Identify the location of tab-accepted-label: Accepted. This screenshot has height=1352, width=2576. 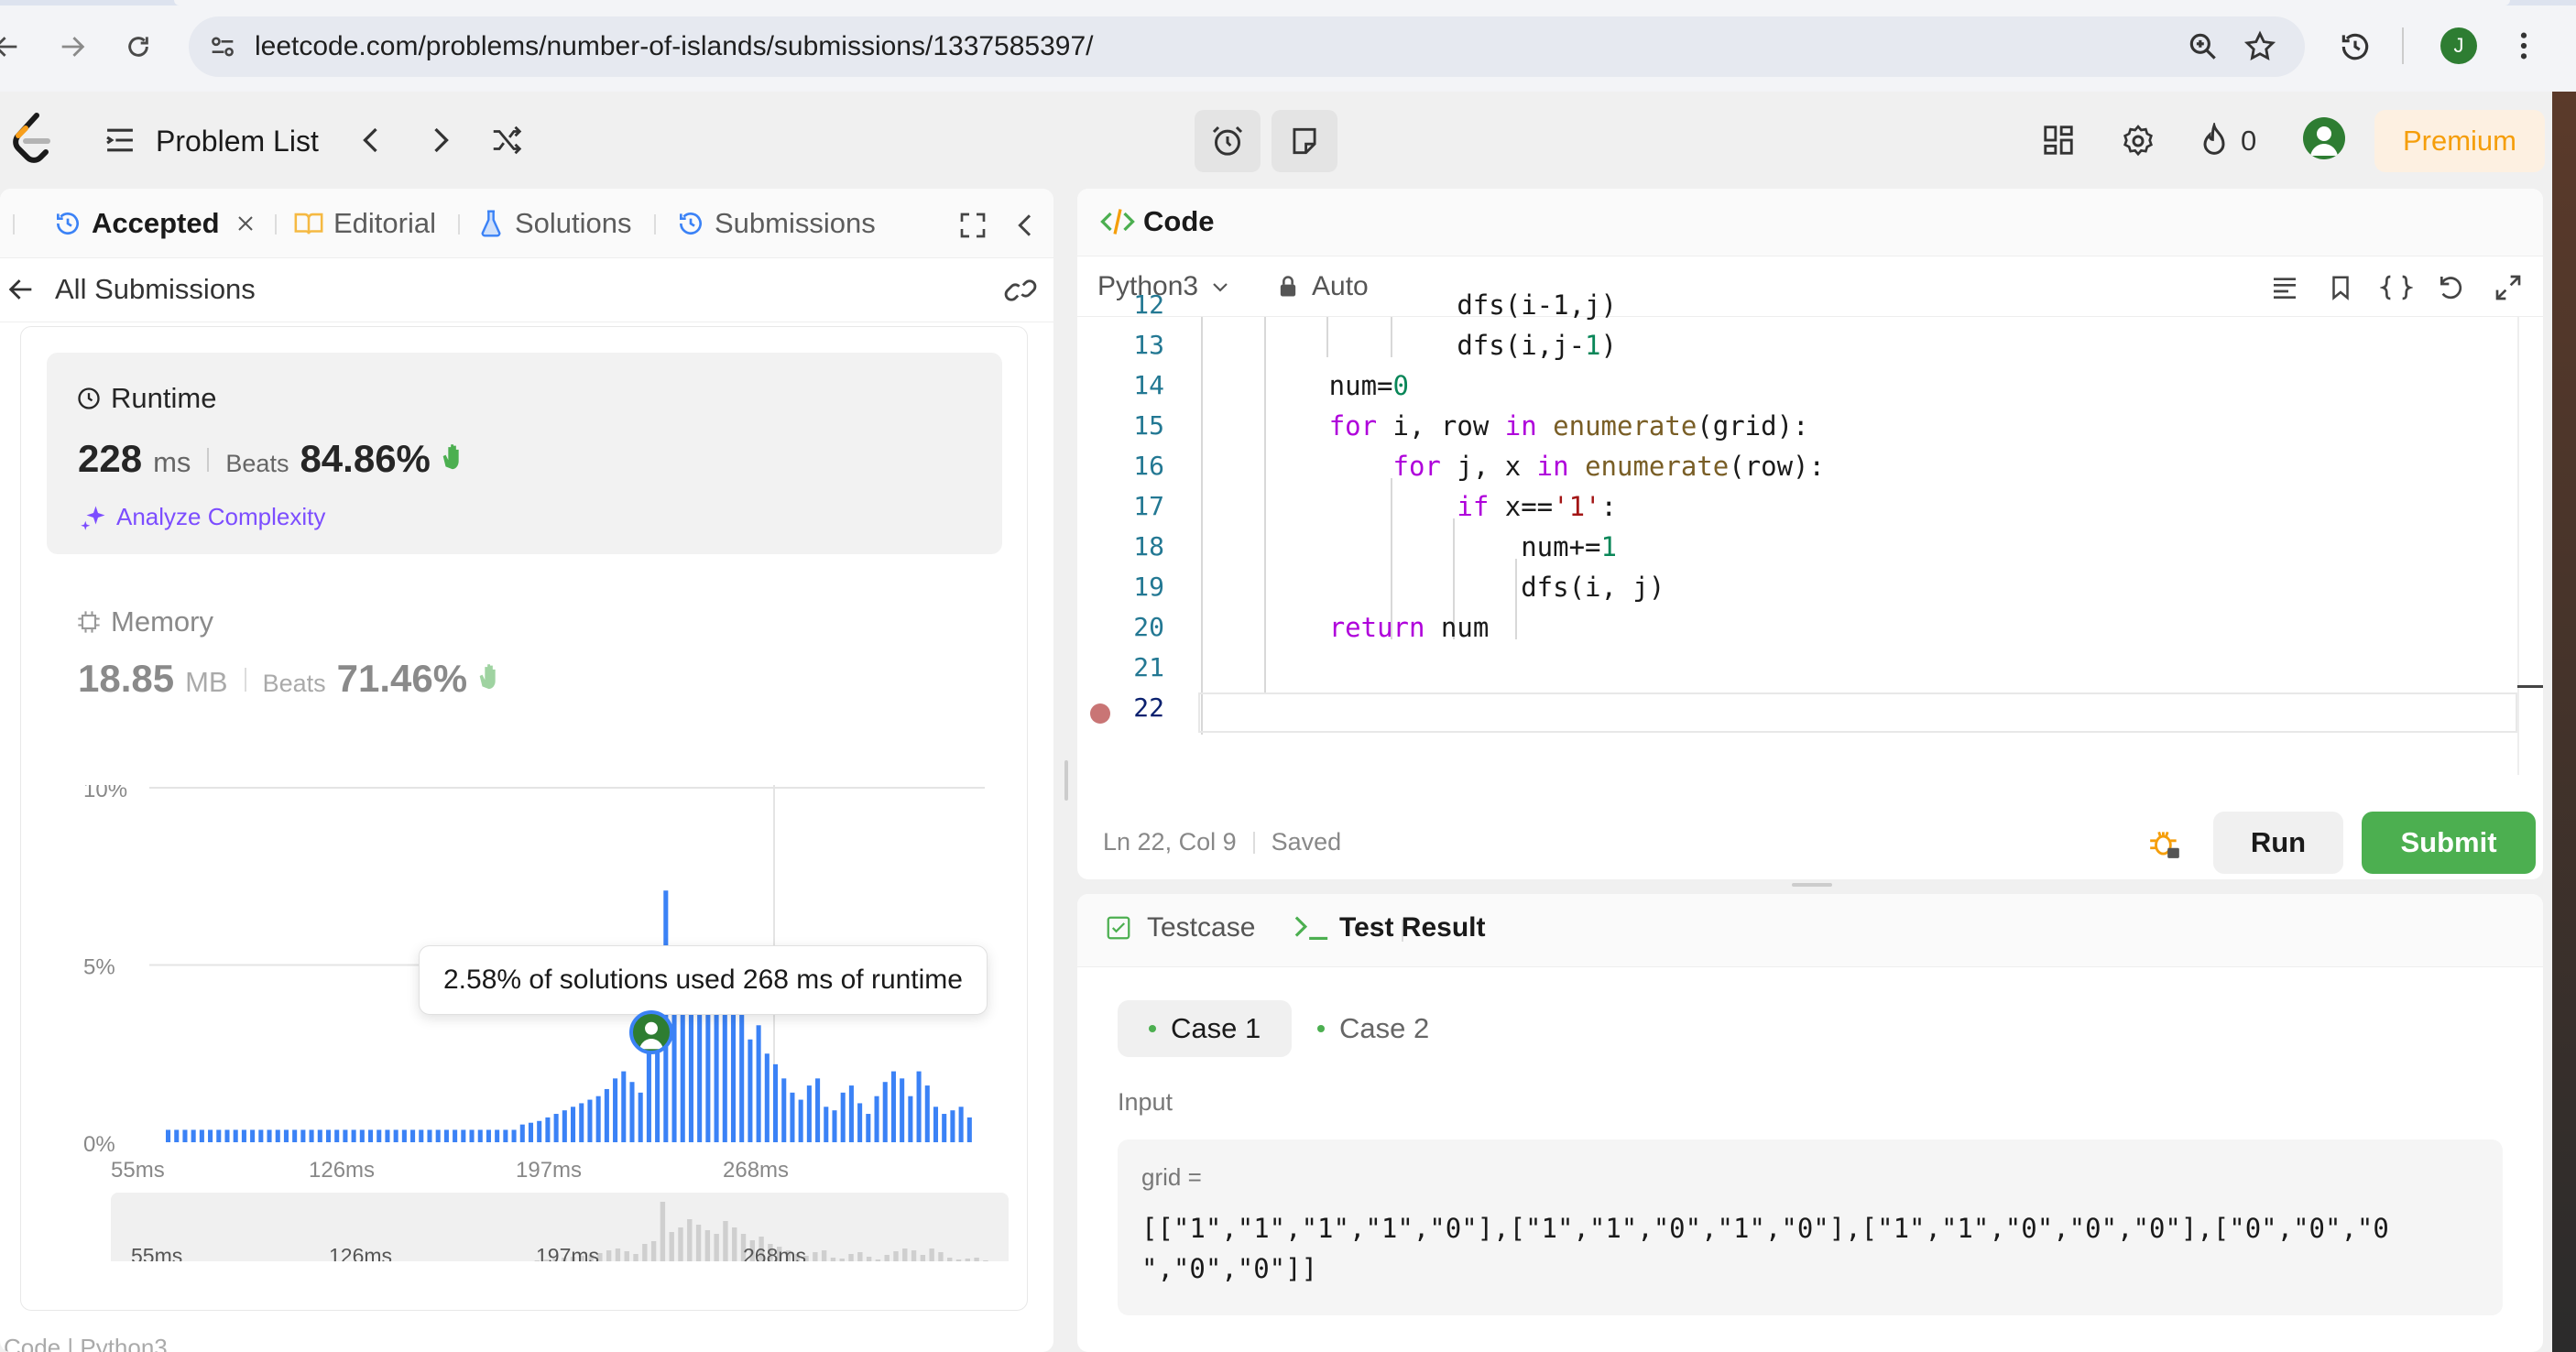
(156, 223).